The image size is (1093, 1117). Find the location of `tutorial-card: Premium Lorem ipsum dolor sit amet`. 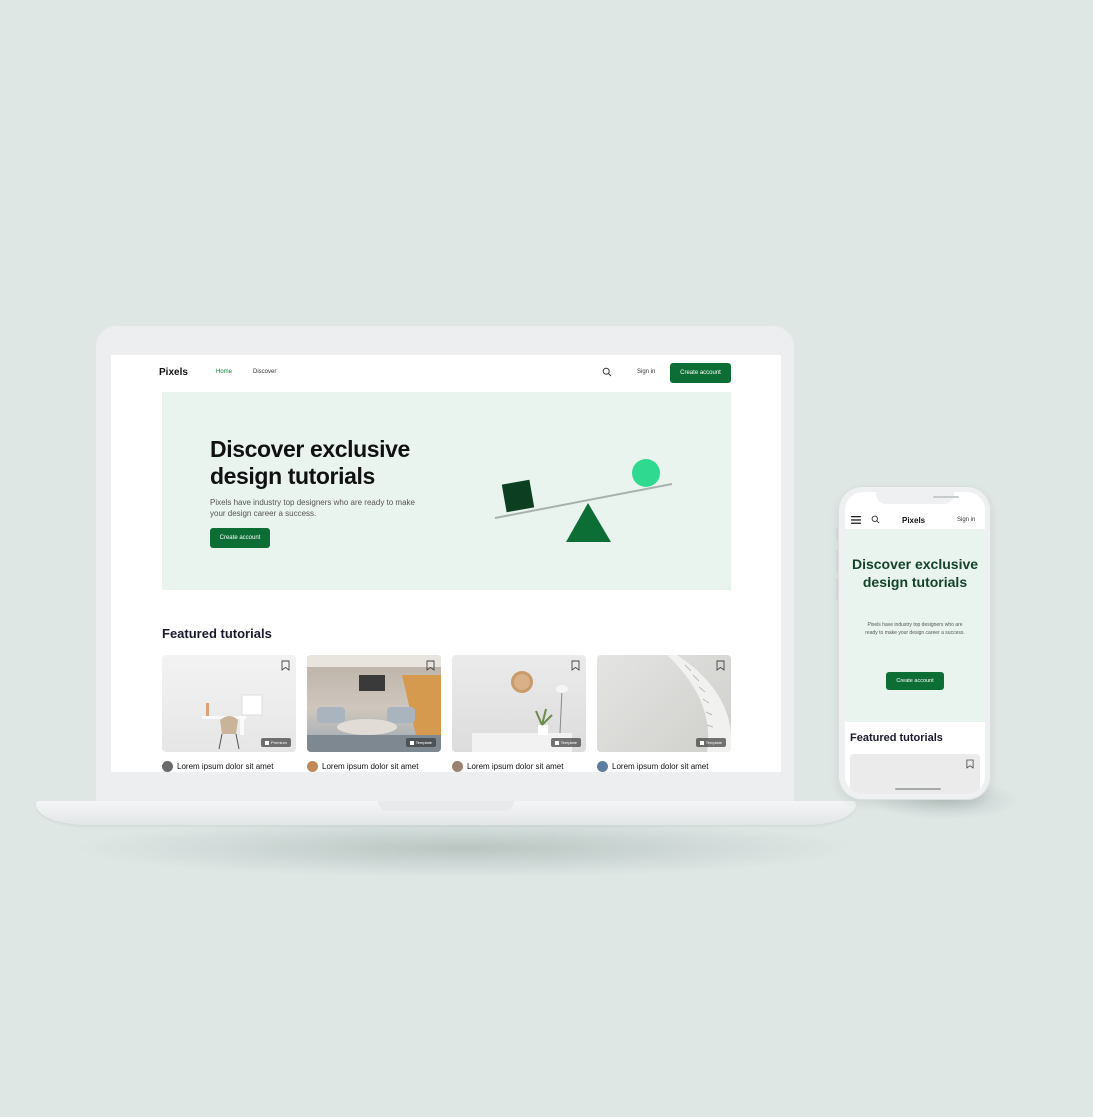

tutorial-card: Premium Lorem ipsum dolor sit amet is located at coordinates (229, 713).